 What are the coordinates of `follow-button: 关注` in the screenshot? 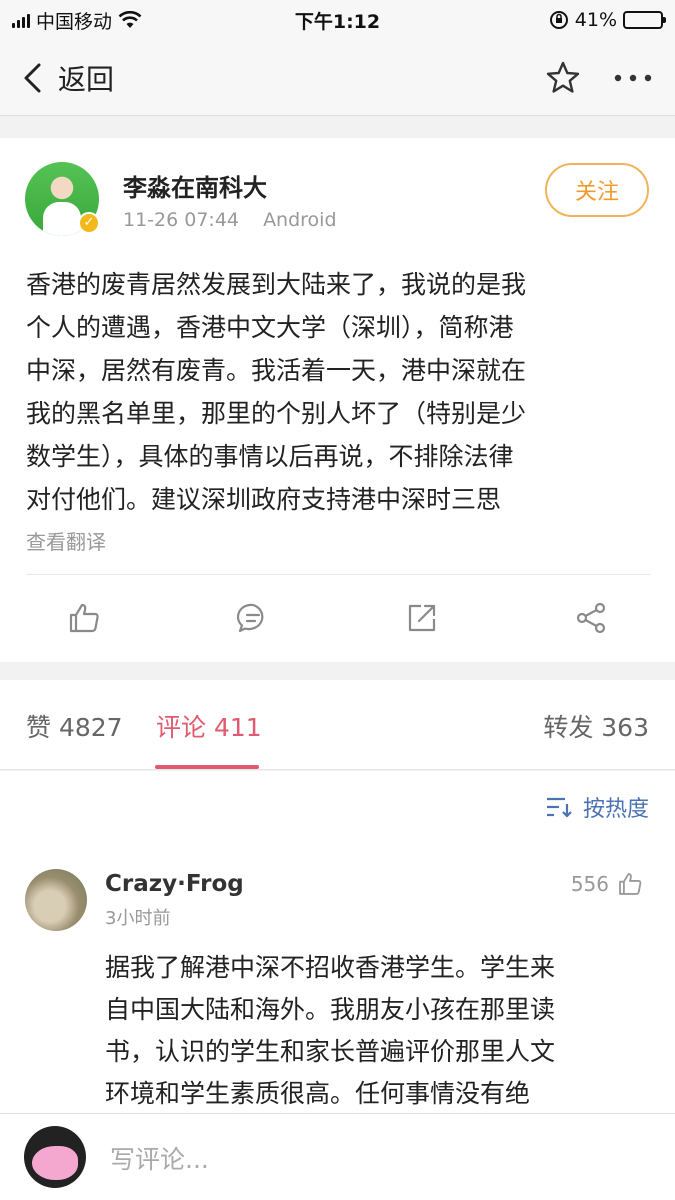 It's located at (597, 190).